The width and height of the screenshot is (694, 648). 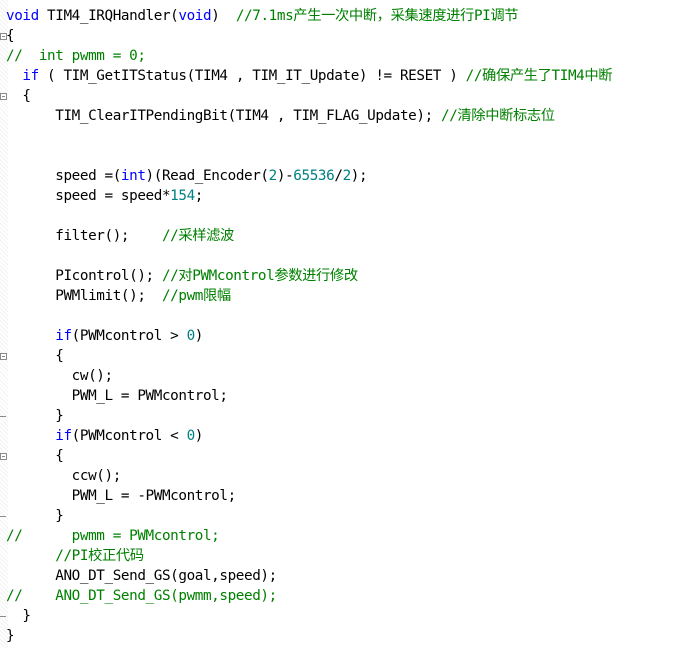 I want to click on code-text: //PI校正代码, so click(x=75, y=556).